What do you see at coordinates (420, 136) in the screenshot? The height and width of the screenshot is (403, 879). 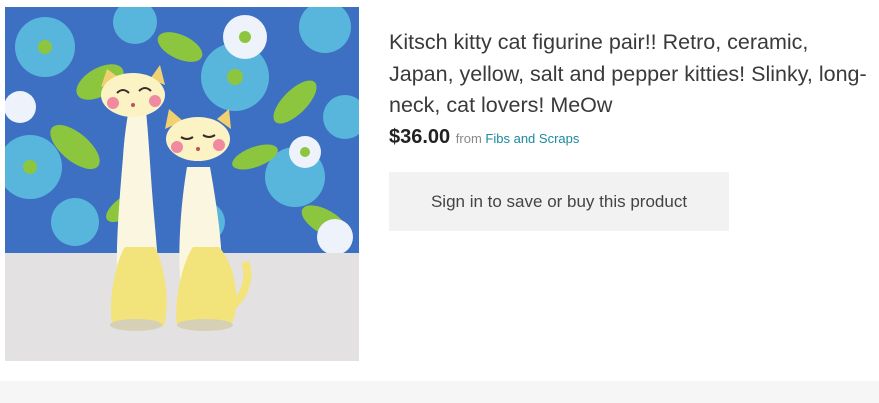 I see `product-price: $36.00` at bounding box center [420, 136].